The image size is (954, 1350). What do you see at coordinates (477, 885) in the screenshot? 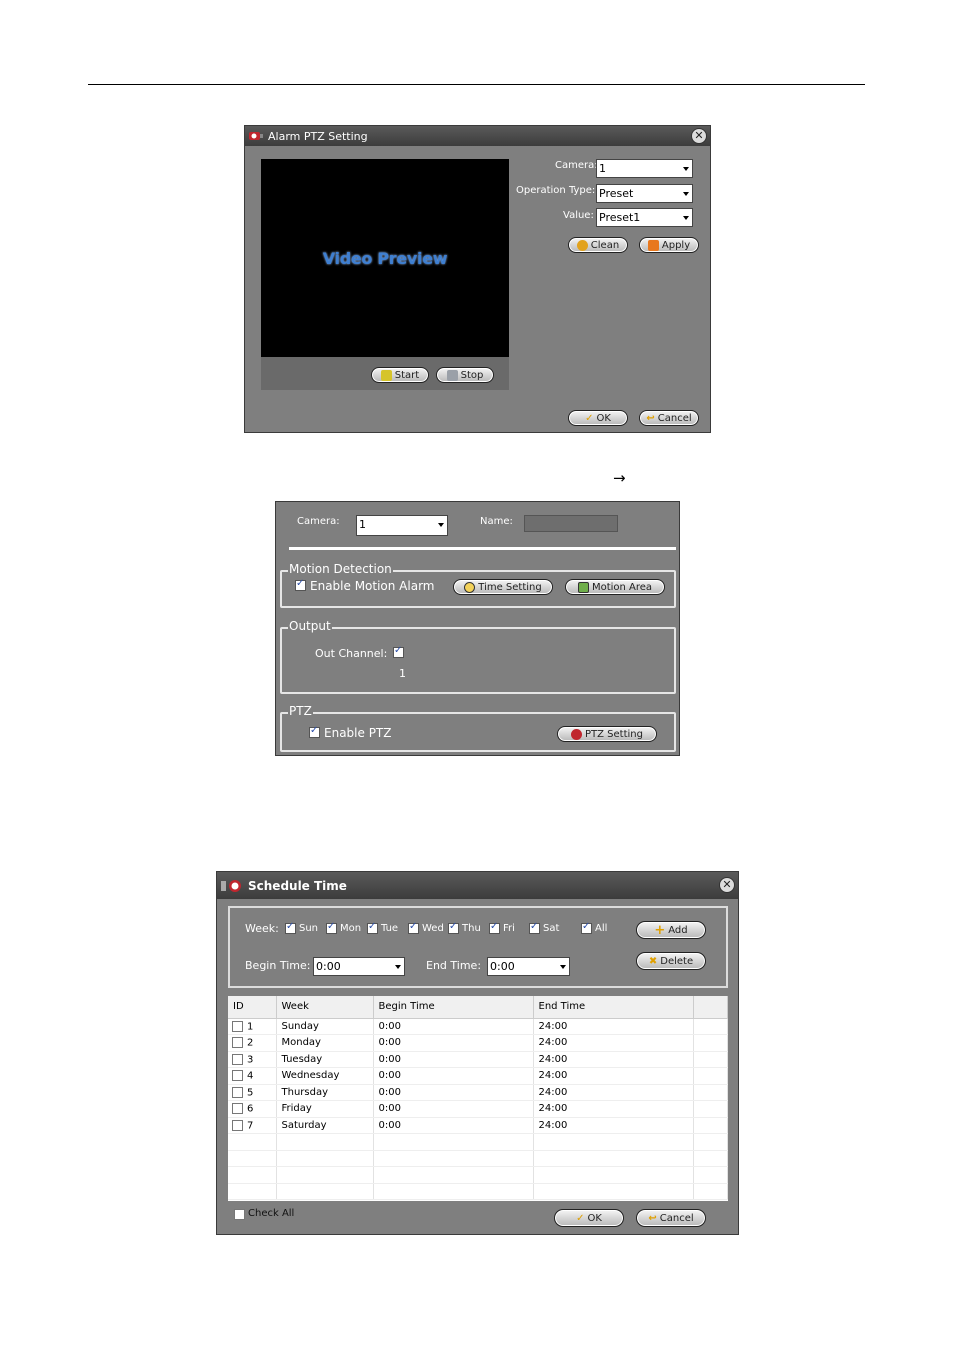
I see `title-bar: Schedule Time ✕` at bounding box center [477, 885].